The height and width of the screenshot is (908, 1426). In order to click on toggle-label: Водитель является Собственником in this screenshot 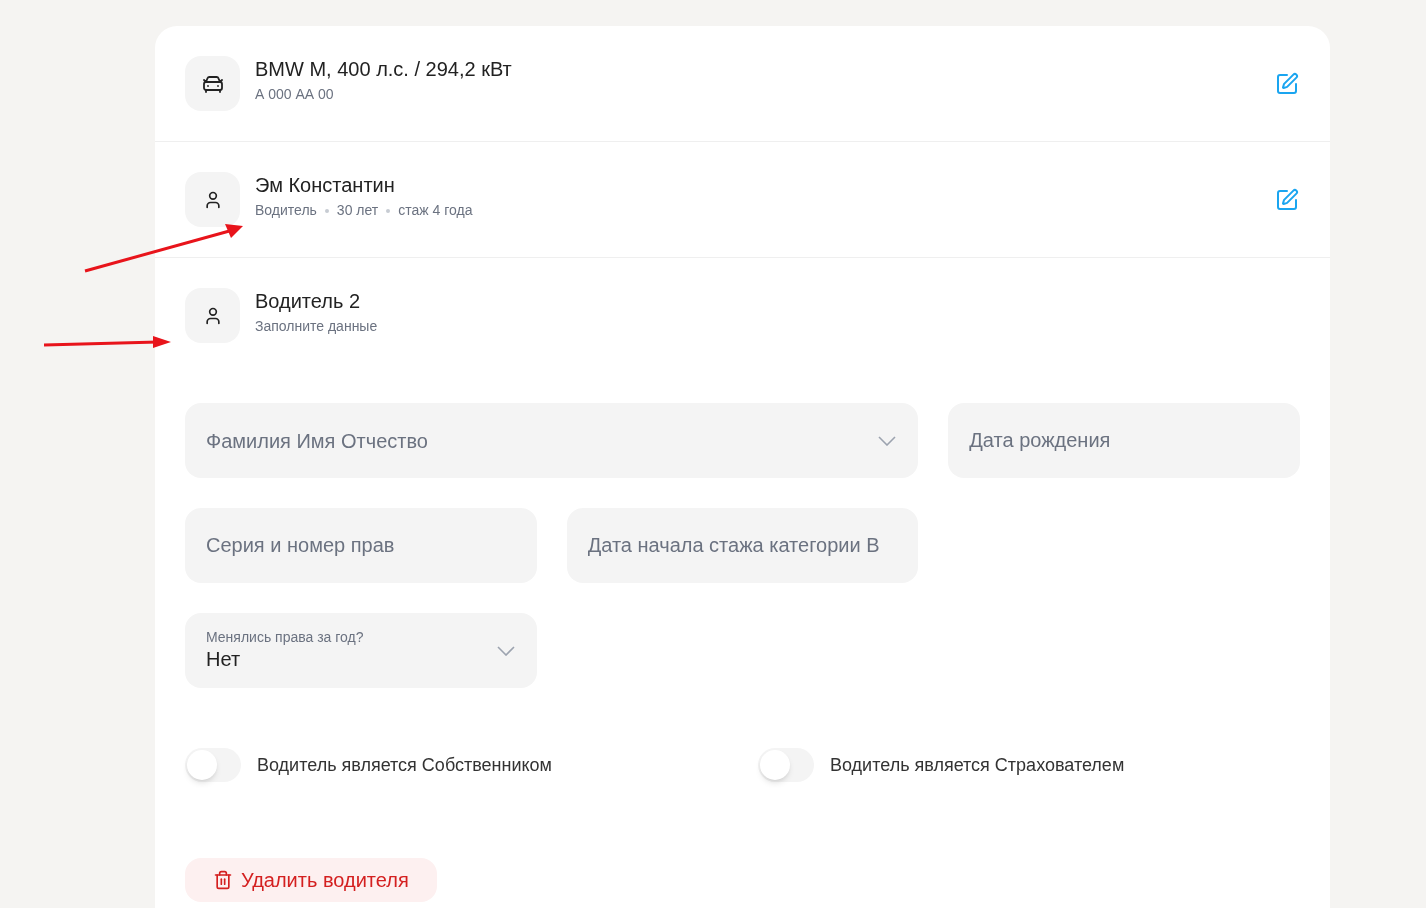, I will do `click(404, 765)`.